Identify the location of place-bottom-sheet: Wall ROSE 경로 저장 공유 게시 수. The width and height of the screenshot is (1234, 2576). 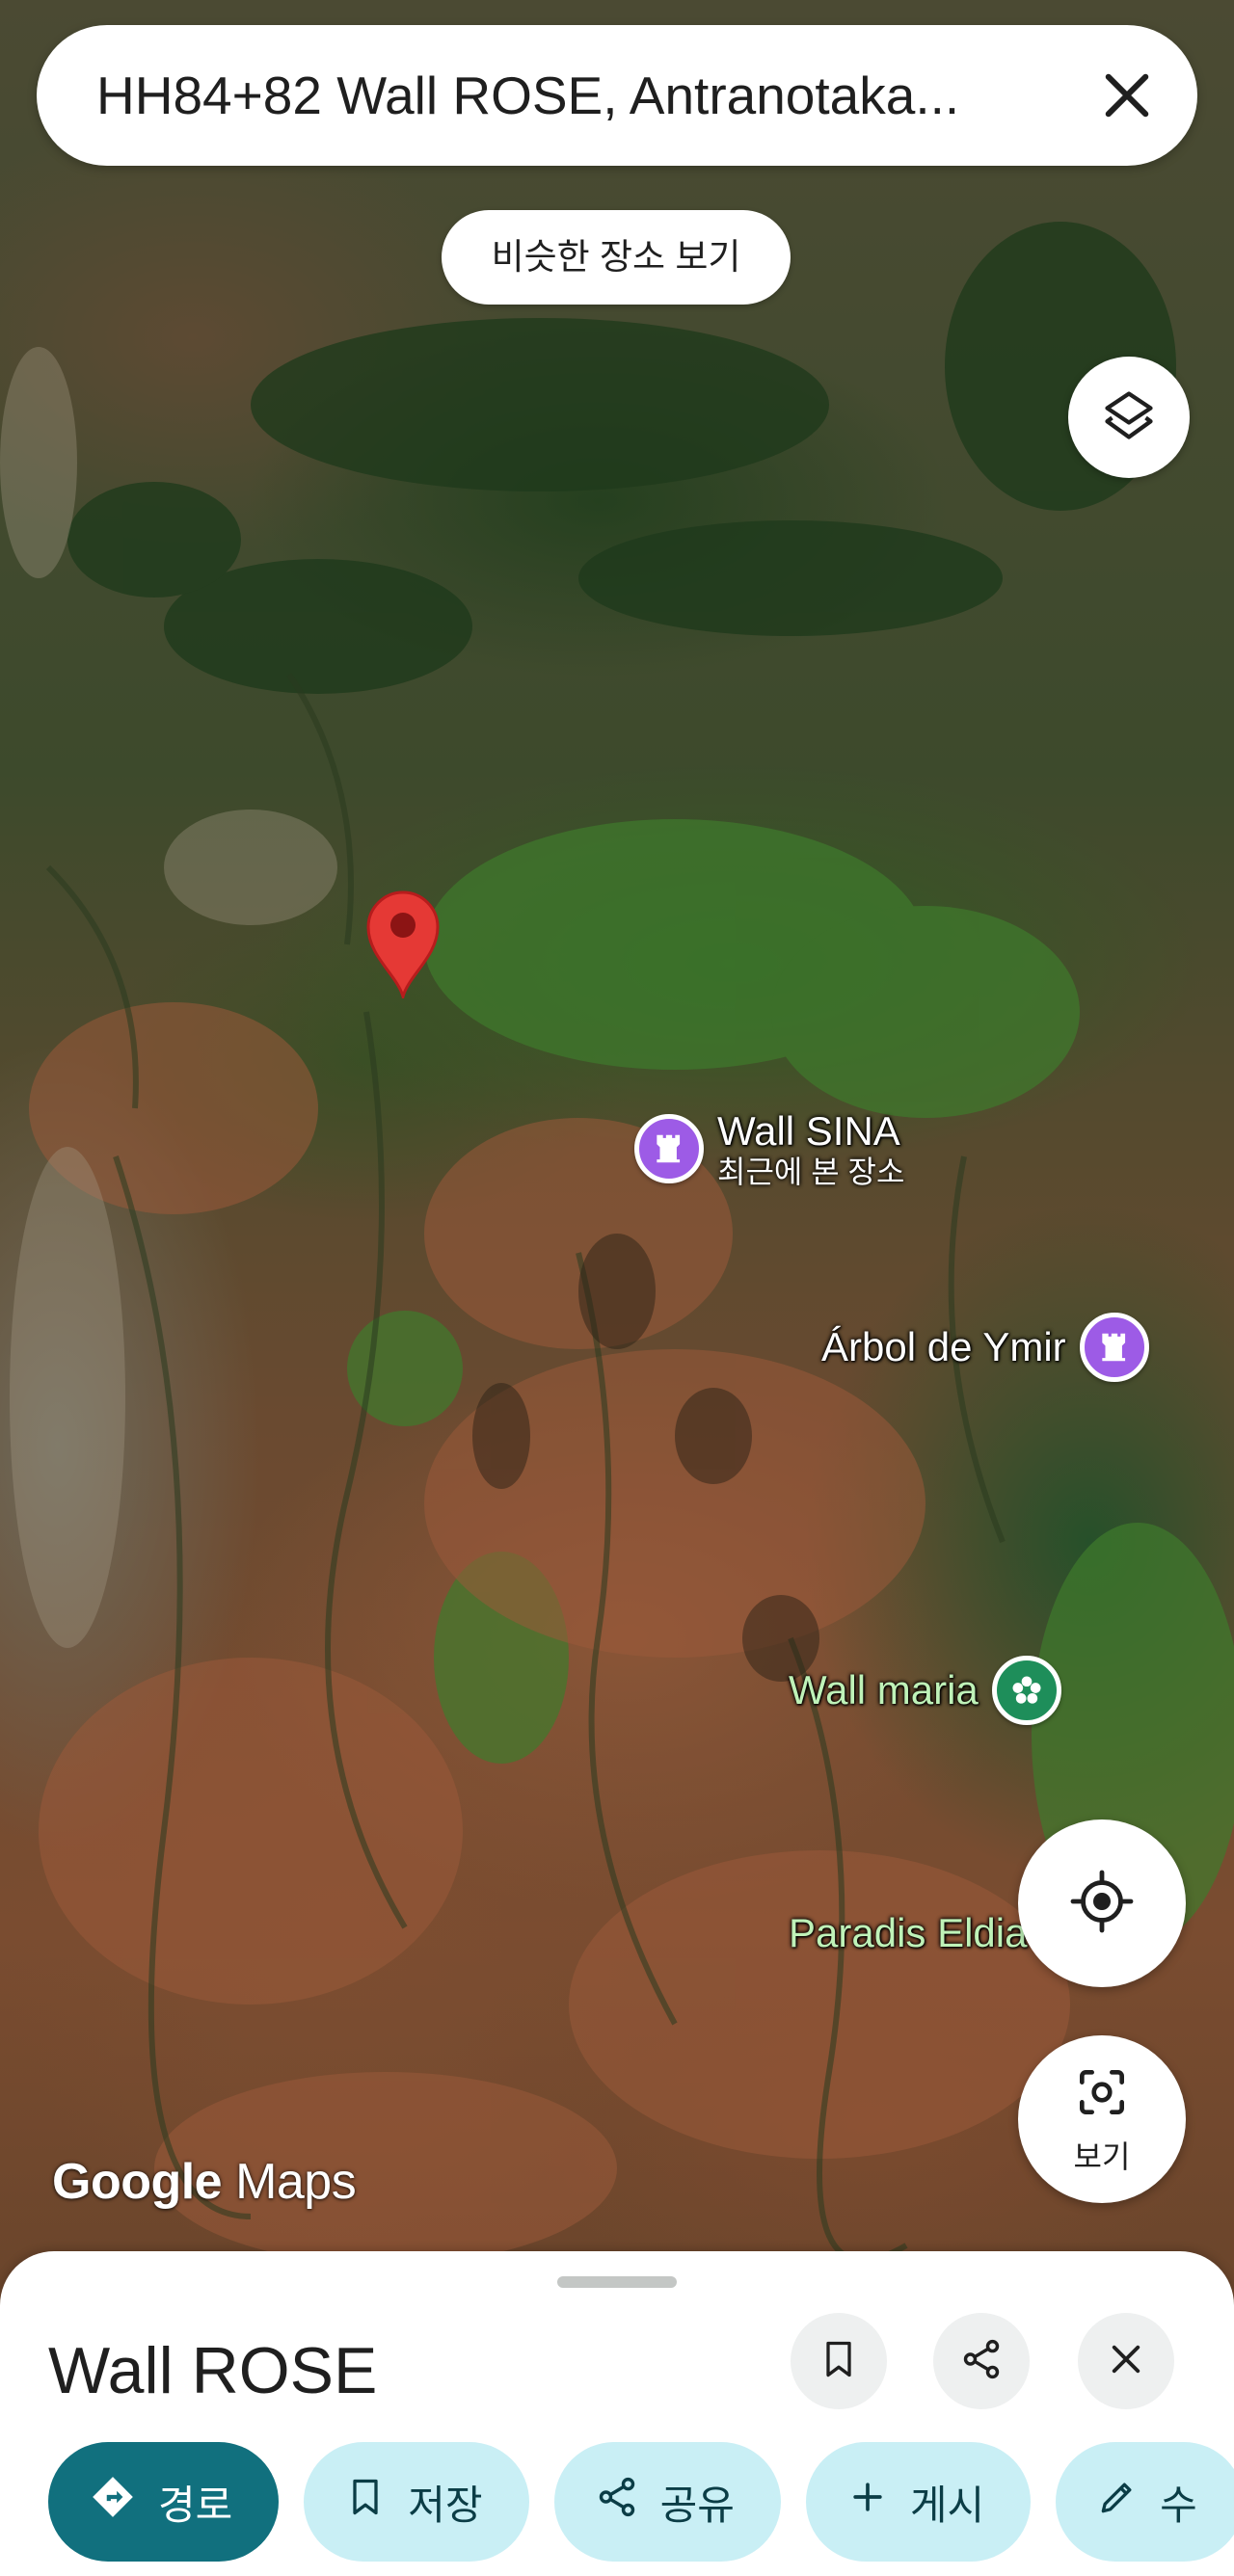
(617, 2413).